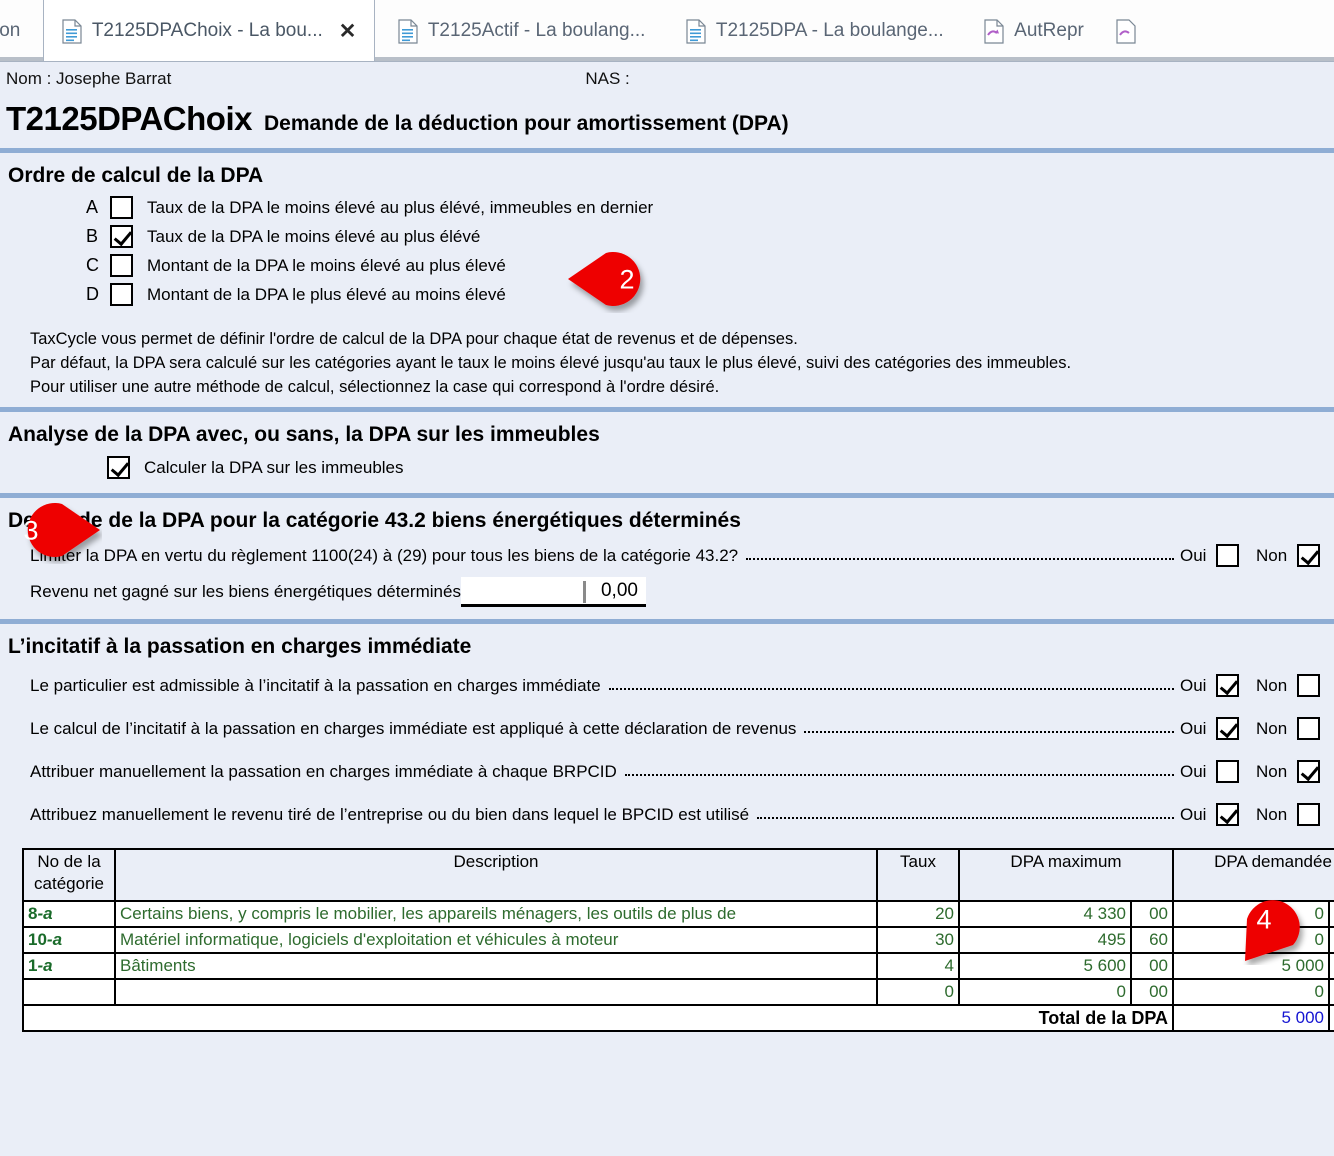 Image resolution: width=1334 pixels, height=1156 pixels. What do you see at coordinates (1228, 555) in the screenshot?
I see `checkbox-limiter-oui` at bounding box center [1228, 555].